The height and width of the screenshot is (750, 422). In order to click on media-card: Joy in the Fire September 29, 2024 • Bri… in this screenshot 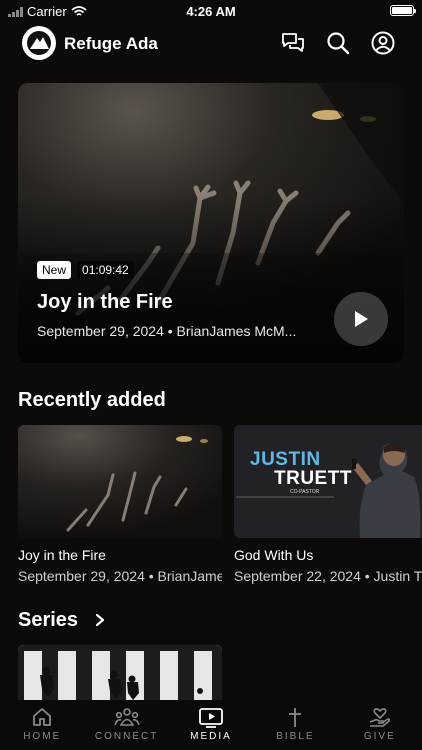, I will do `click(120, 504)`.